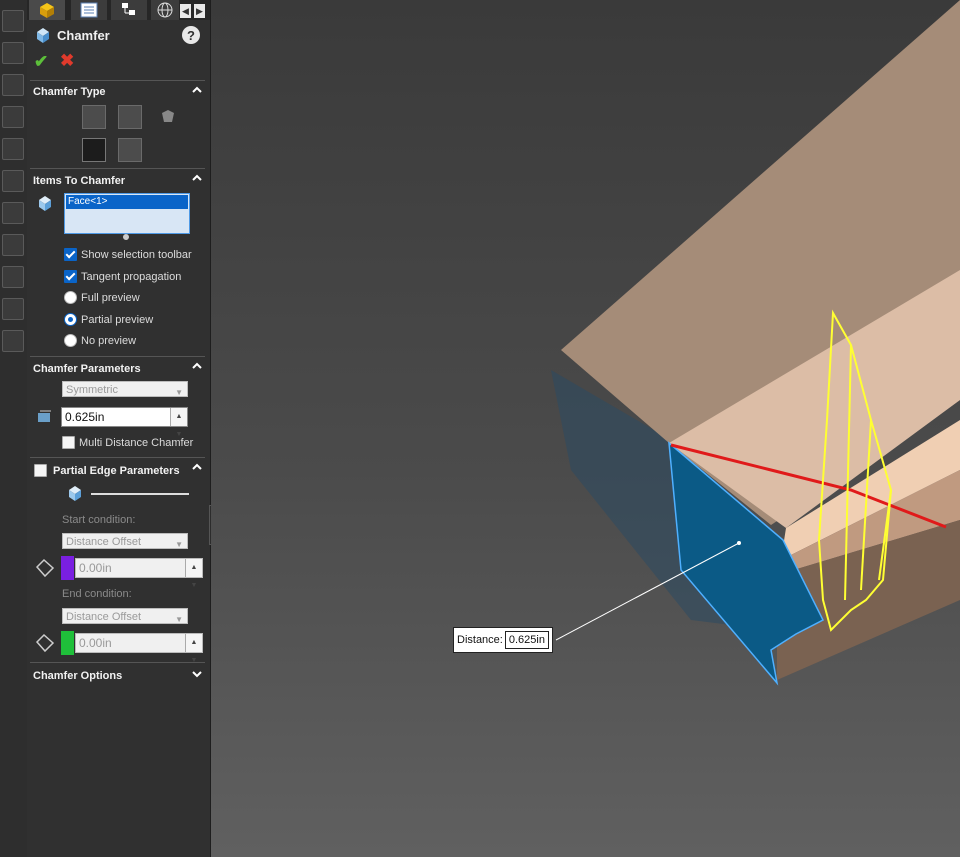 This screenshot has height=857, width=960. I want to click on end-offset-icon, so click(45, 643).